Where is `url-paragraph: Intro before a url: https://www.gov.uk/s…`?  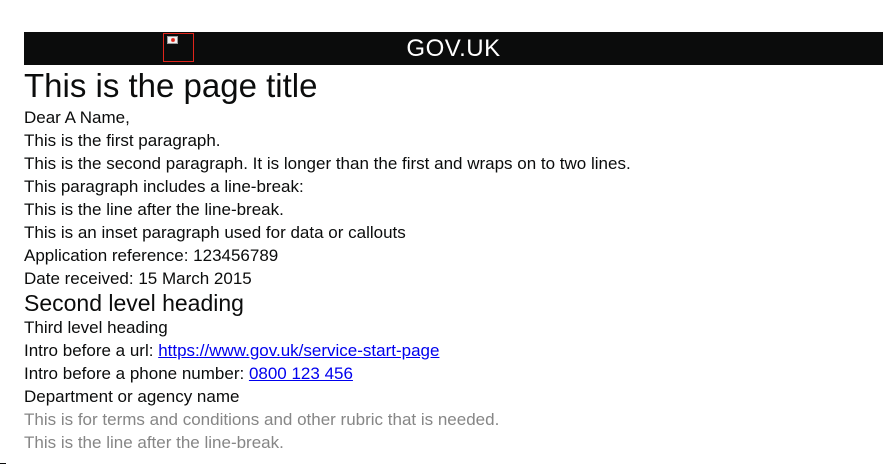
url-paragraph: Intro before a url: https://www.gov.uk/s… is located at coordinates (444, 350).